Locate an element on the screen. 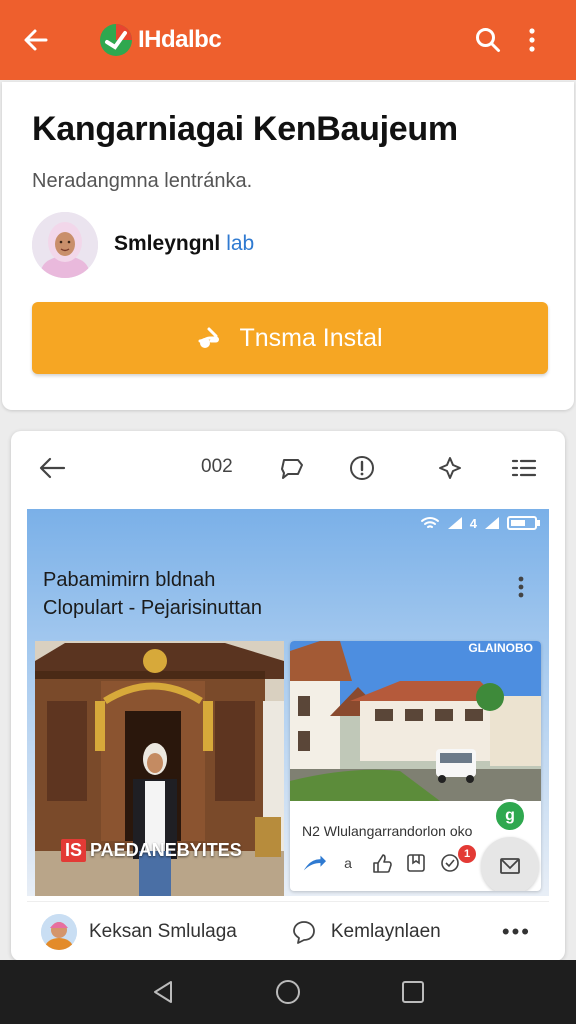  search-icon is located at coordinates (488, 40).